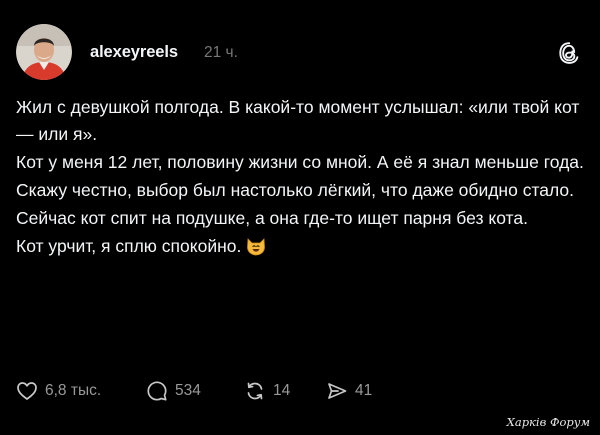  I want to click on post-actions: 6,8 тыс. 534 14 41, so click(226, 391).